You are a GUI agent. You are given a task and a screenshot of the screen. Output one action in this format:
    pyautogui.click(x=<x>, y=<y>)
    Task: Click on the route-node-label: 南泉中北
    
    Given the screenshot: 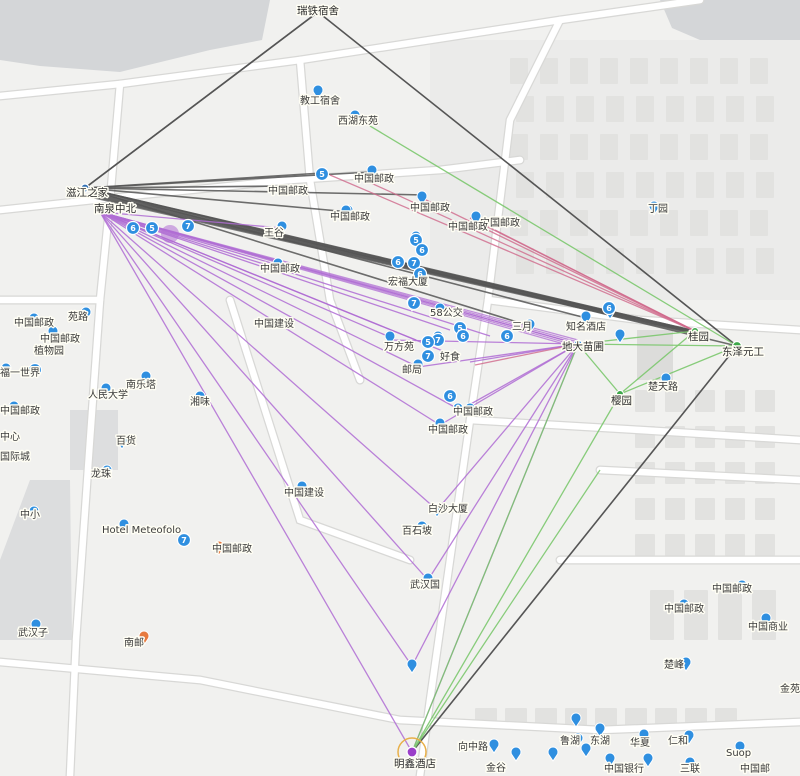 What is the action you would take?
    pyautogui.click(x=115, y=208)
    